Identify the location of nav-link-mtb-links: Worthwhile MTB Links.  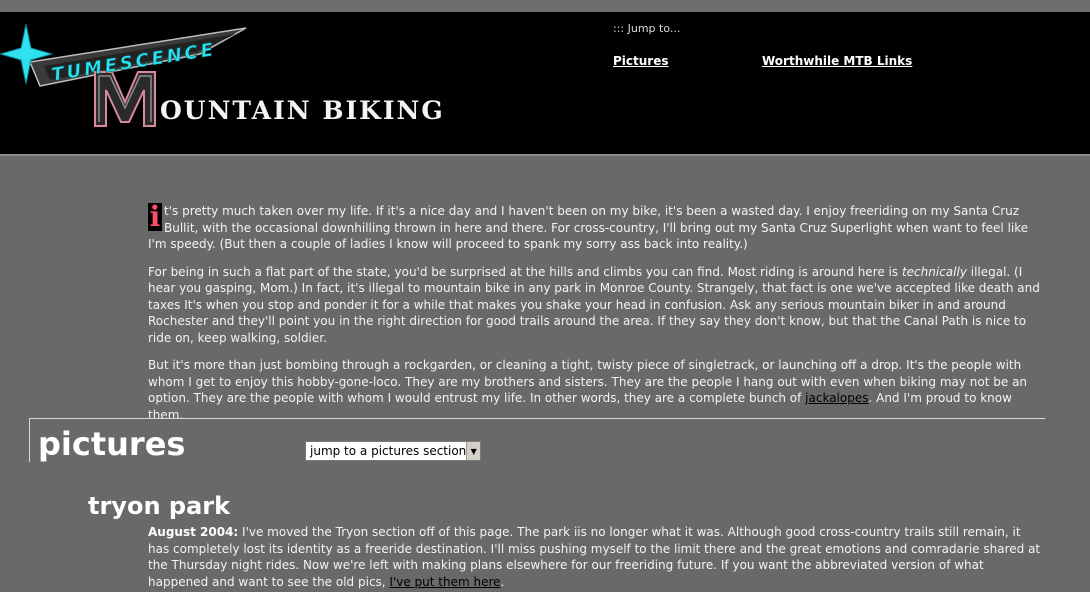
(837, 61).